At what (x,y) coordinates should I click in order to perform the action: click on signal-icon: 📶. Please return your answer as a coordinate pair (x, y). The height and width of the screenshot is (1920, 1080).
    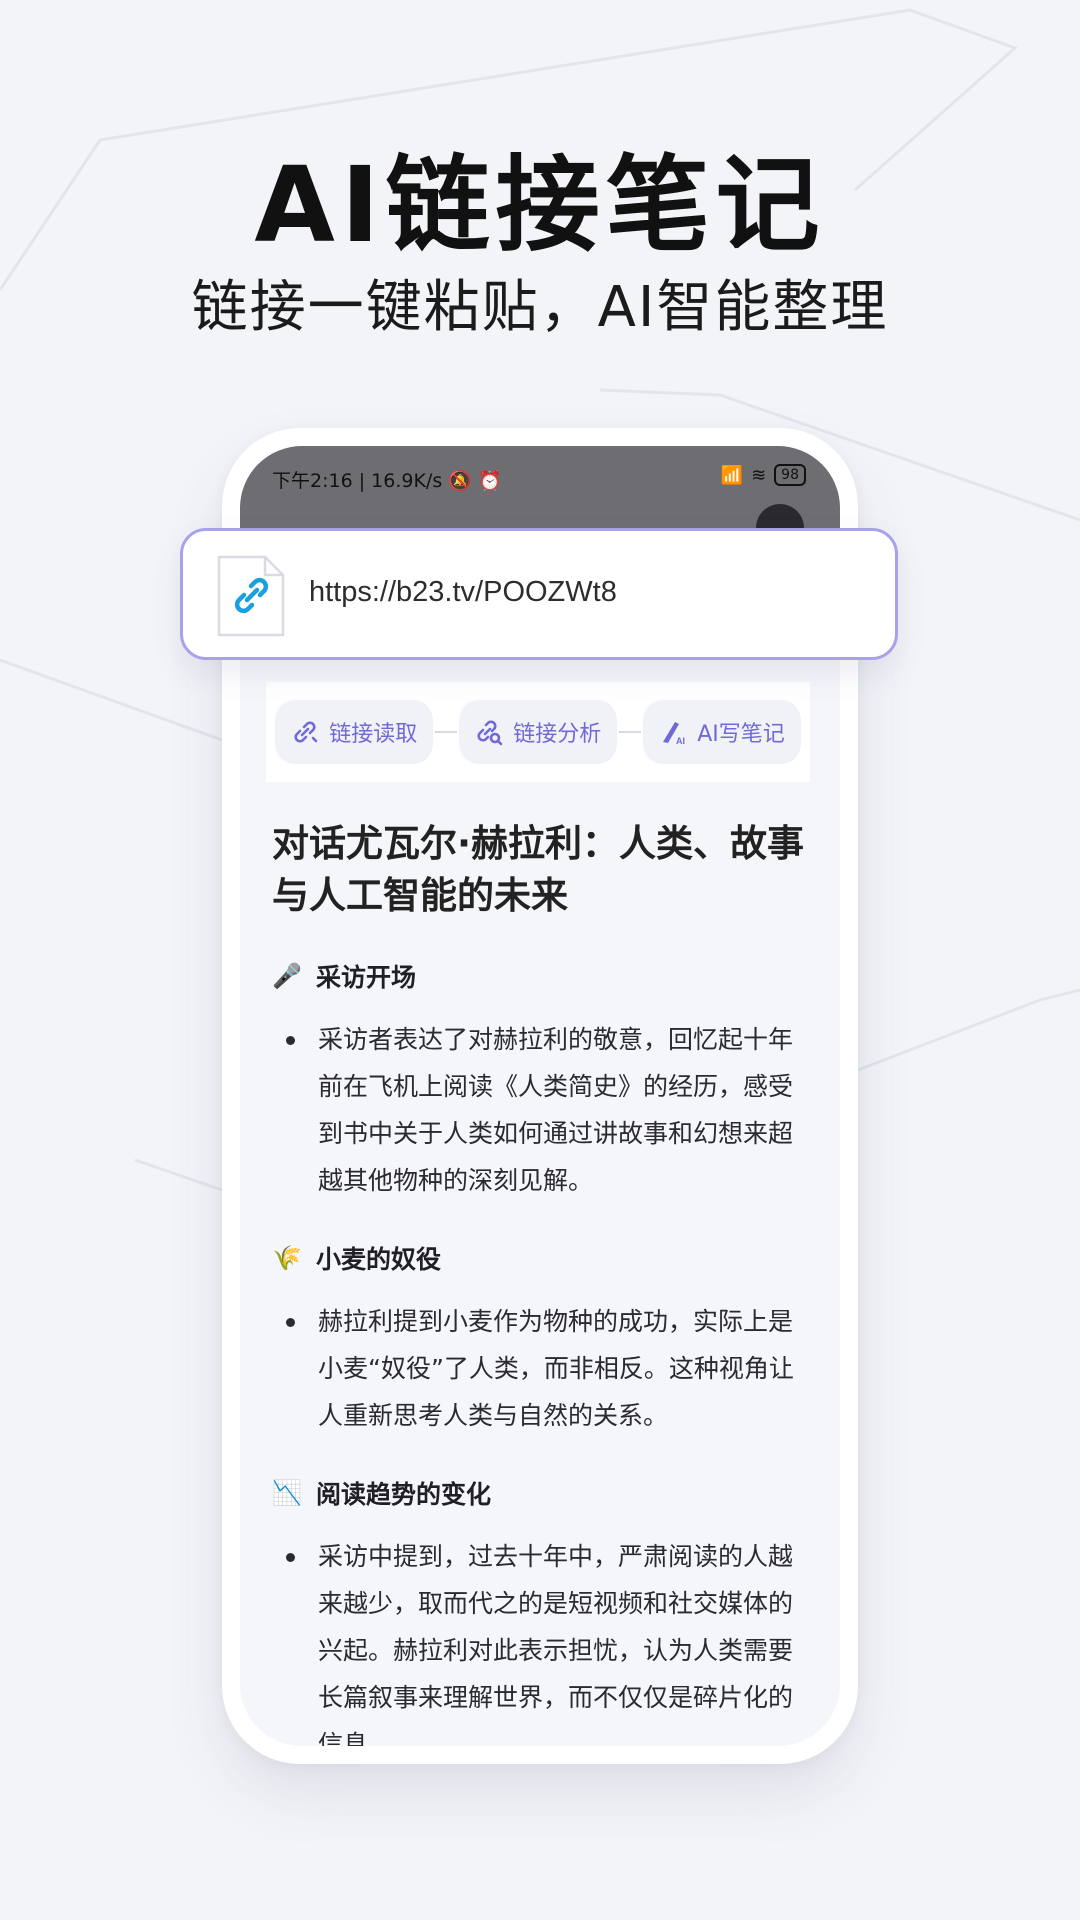
    Looking at the image, I should click on (732, 475).